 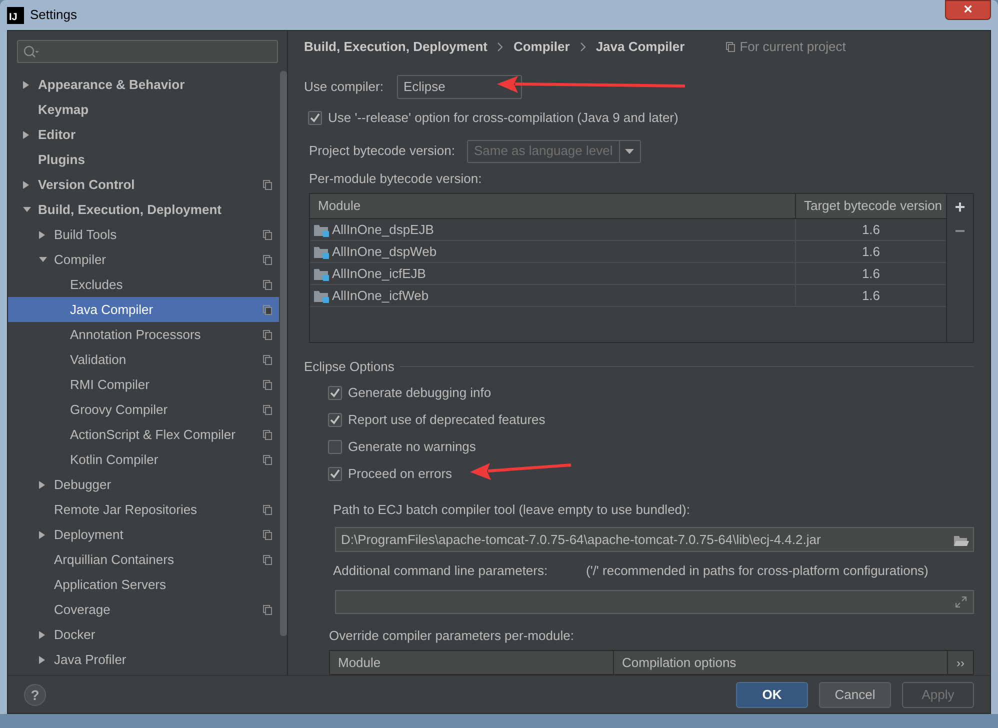 What do you see at coordinates (143, 159) in the screenshot?
I see `sidebar-item: Plugins` at bounding box center [143, 159].